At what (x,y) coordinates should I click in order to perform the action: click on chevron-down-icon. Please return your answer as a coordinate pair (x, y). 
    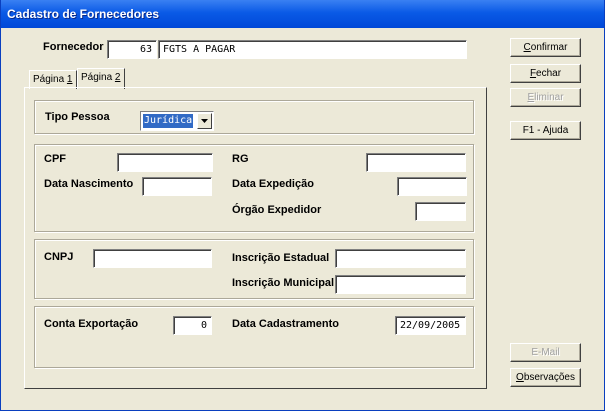
    Looking at the image, I should click on (204, 121).